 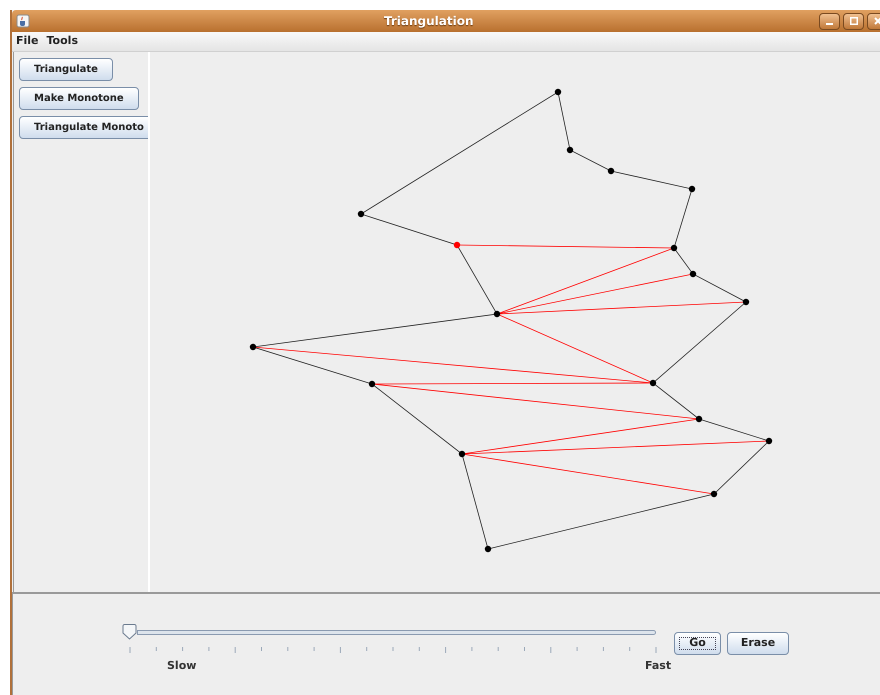 I want to click on action-button: Erase, so click(x=758, y=643).